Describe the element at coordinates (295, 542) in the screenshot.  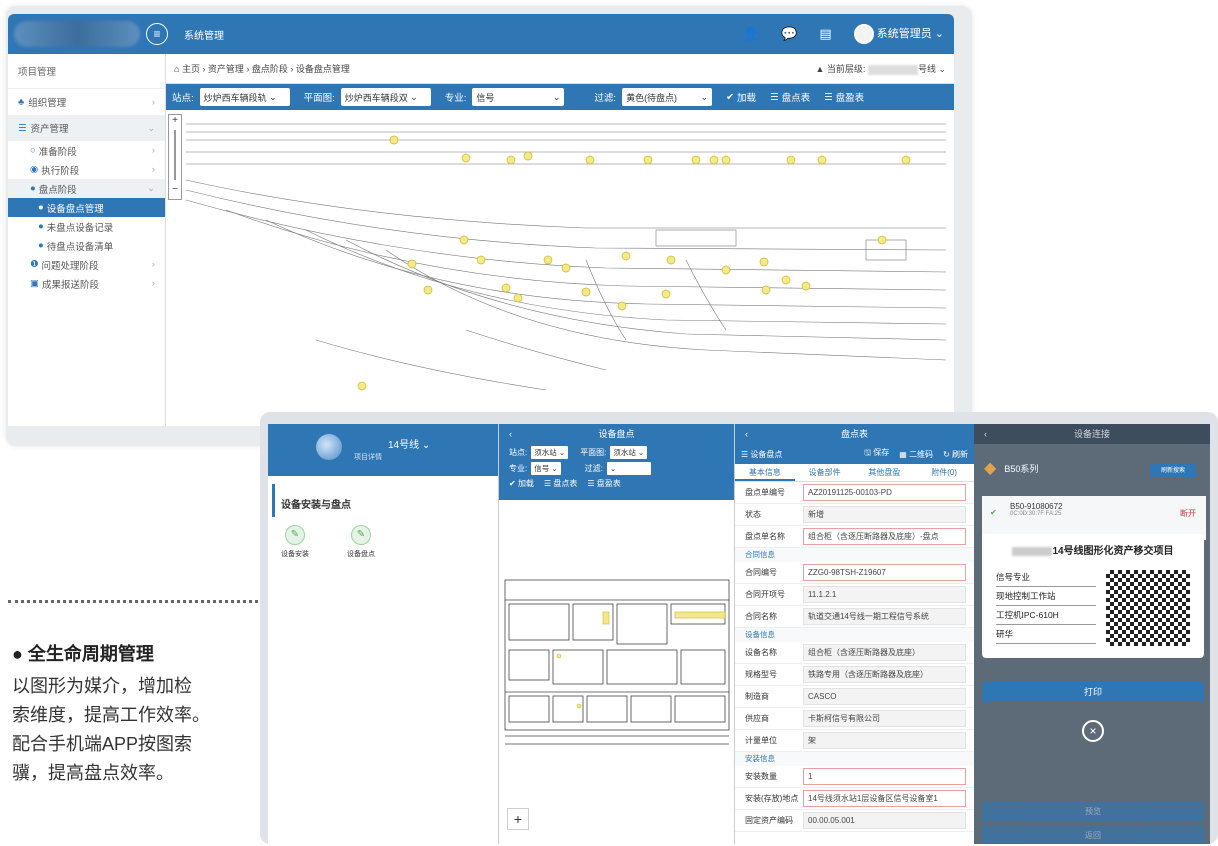
I see `install-tile: ✎ 设备安装` at that location.